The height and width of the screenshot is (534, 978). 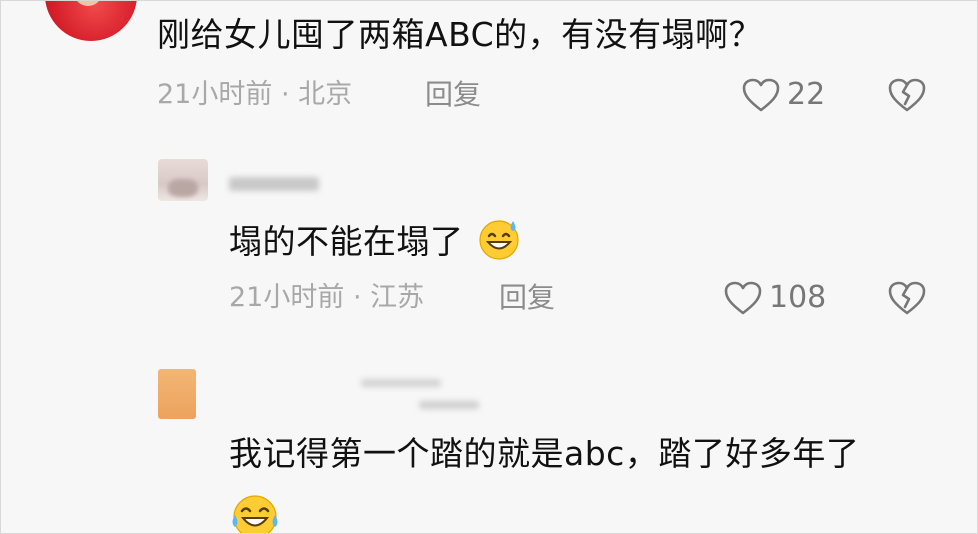 What do you see at coordinates (327, 297) in the screenshot?
I see `comment-meta: 21小时前 · 江苏` at bounding box center [327, 297].